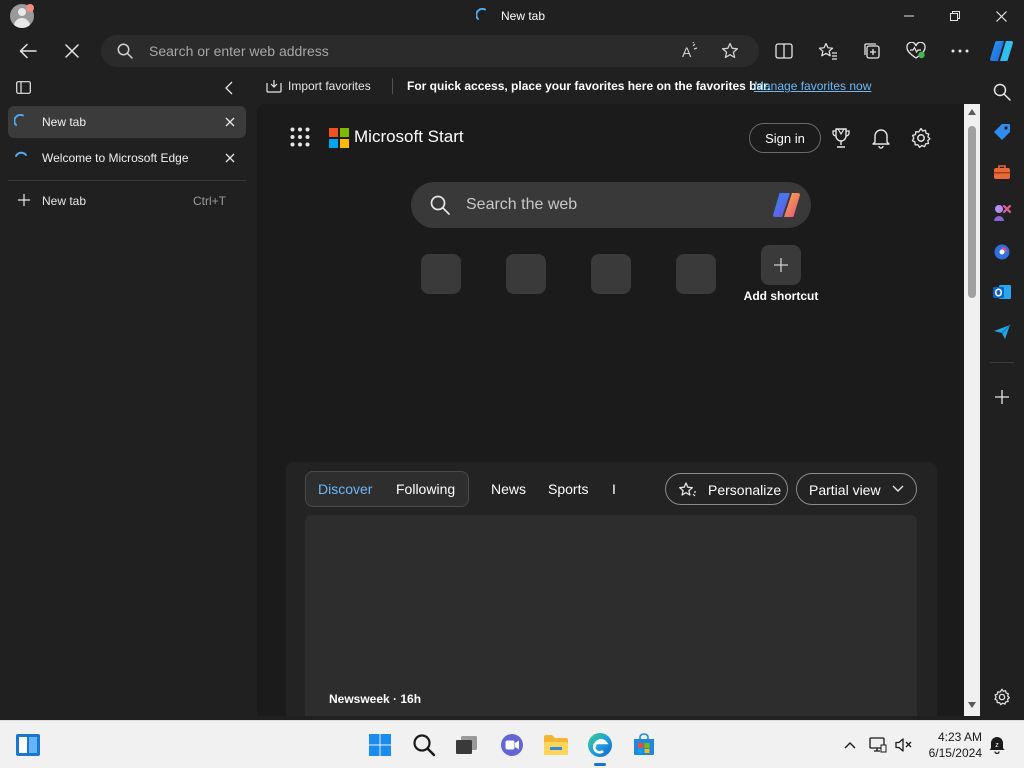  Describe the element at coordinates (425, 489) in the screenshot. I see `tab-following: Following` at that location.